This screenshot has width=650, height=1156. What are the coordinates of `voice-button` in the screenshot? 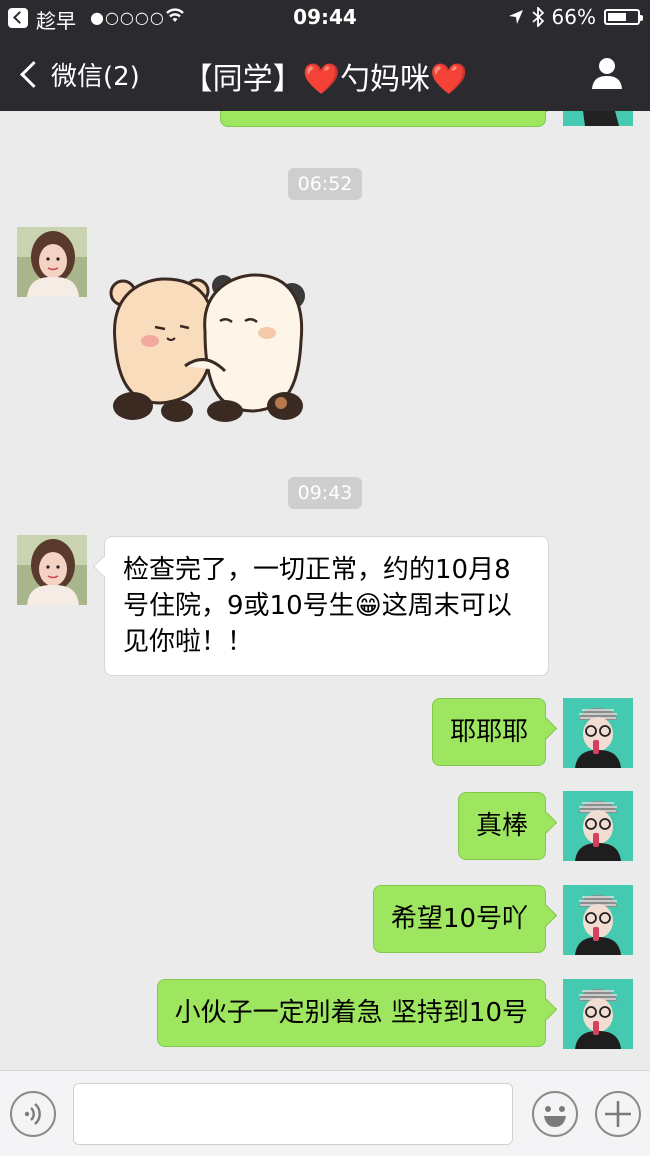 It's located at (33, 1114).